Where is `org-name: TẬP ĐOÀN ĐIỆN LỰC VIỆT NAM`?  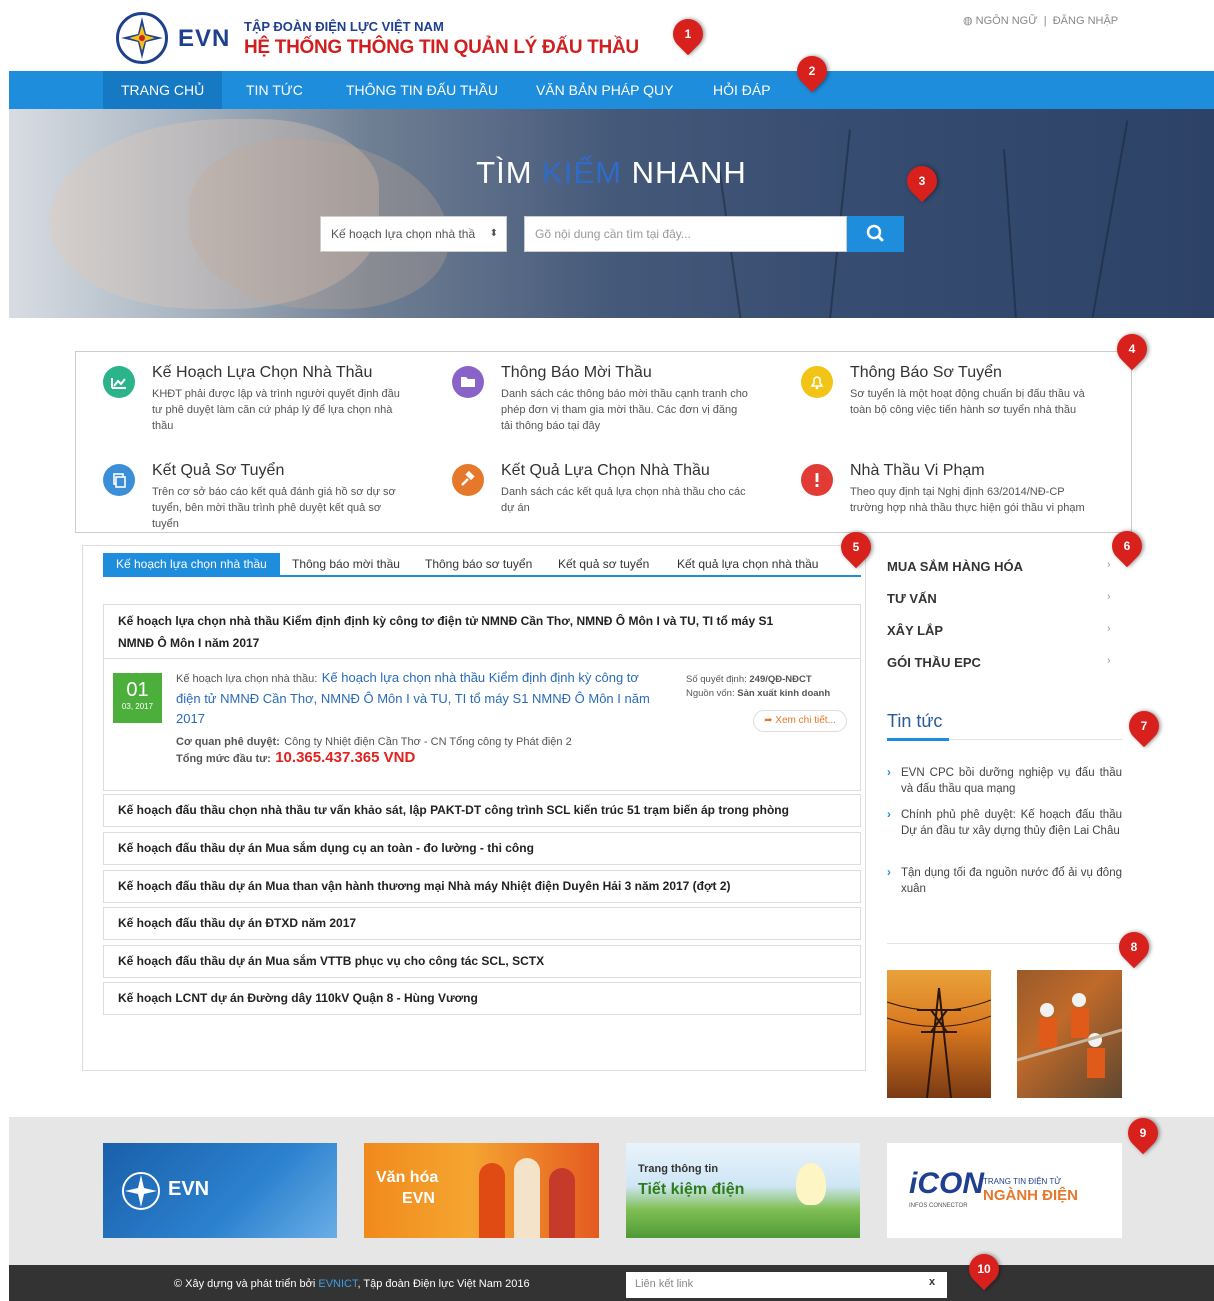
org-name: TẬP ĐOÀN ĐIỆN LỰC VIỆT NAM is located at coordinates (344, 26).